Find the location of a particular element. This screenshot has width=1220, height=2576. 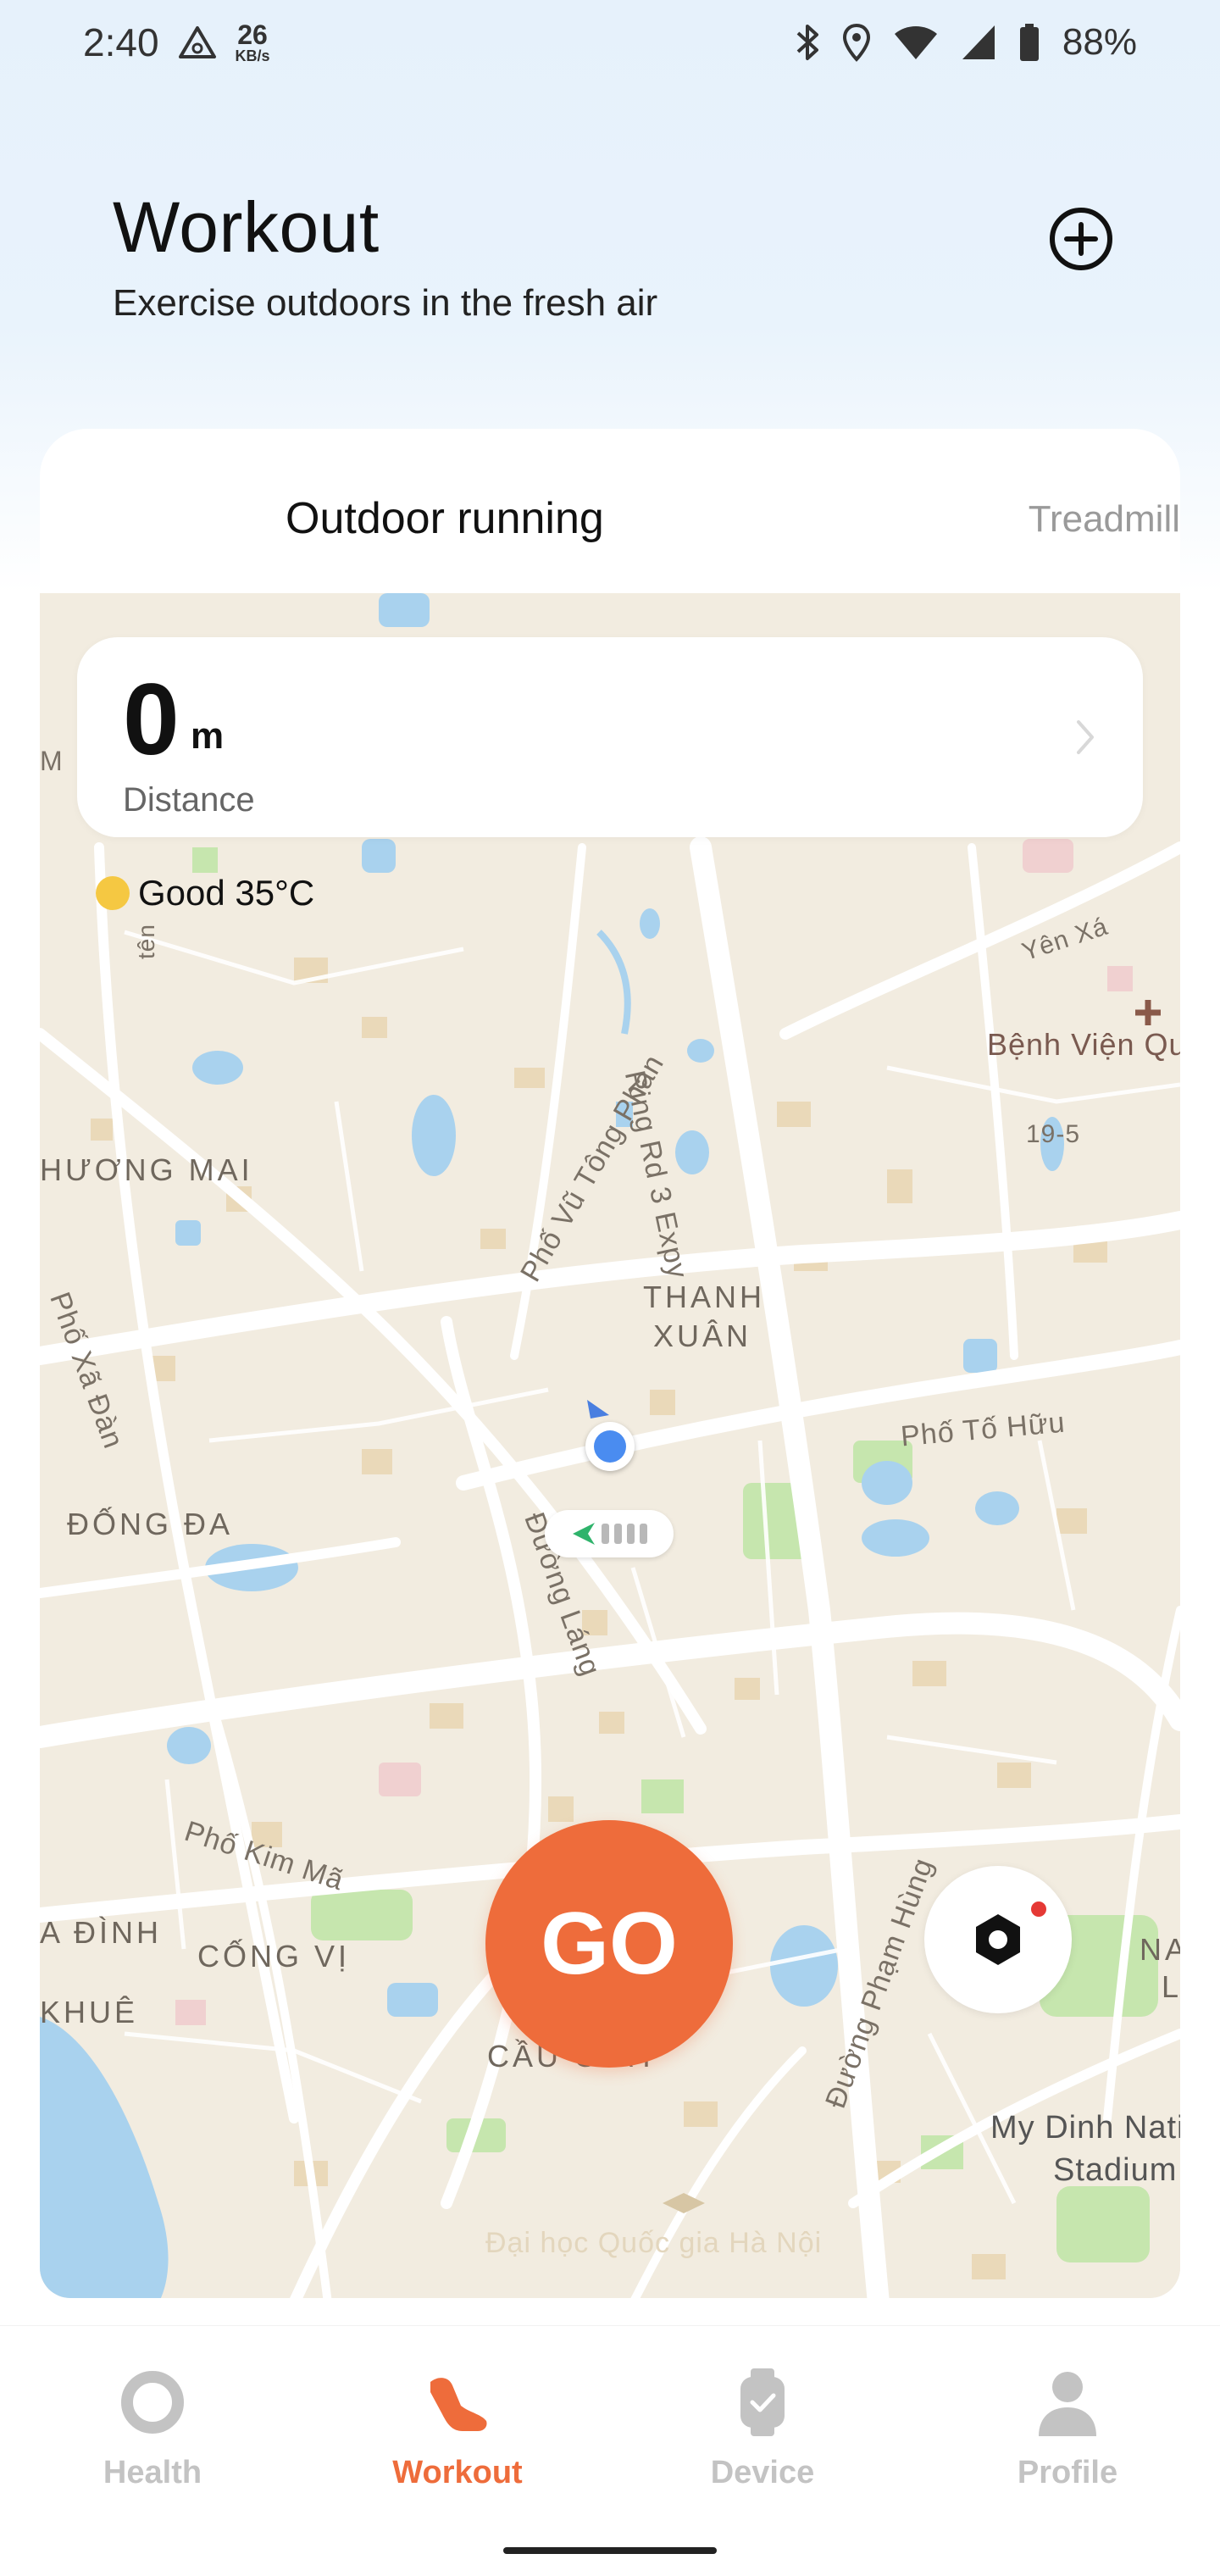

nav-label-health: Health is located at coordinates (152, 2472).